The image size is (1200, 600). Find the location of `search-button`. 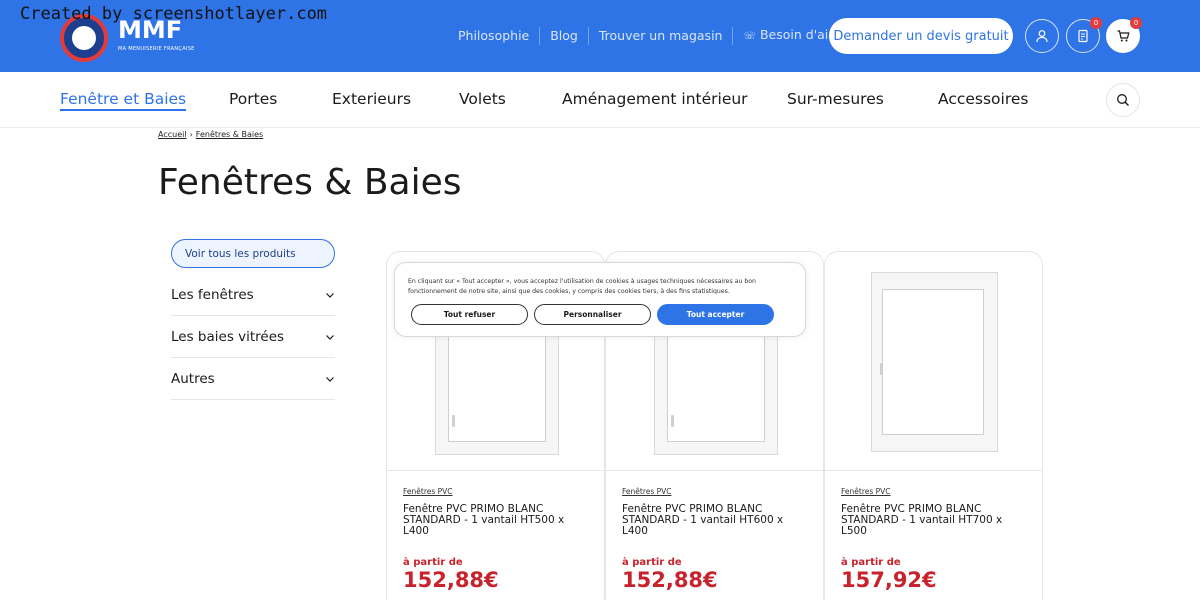

search-button is located at coordinates (1123, 100).